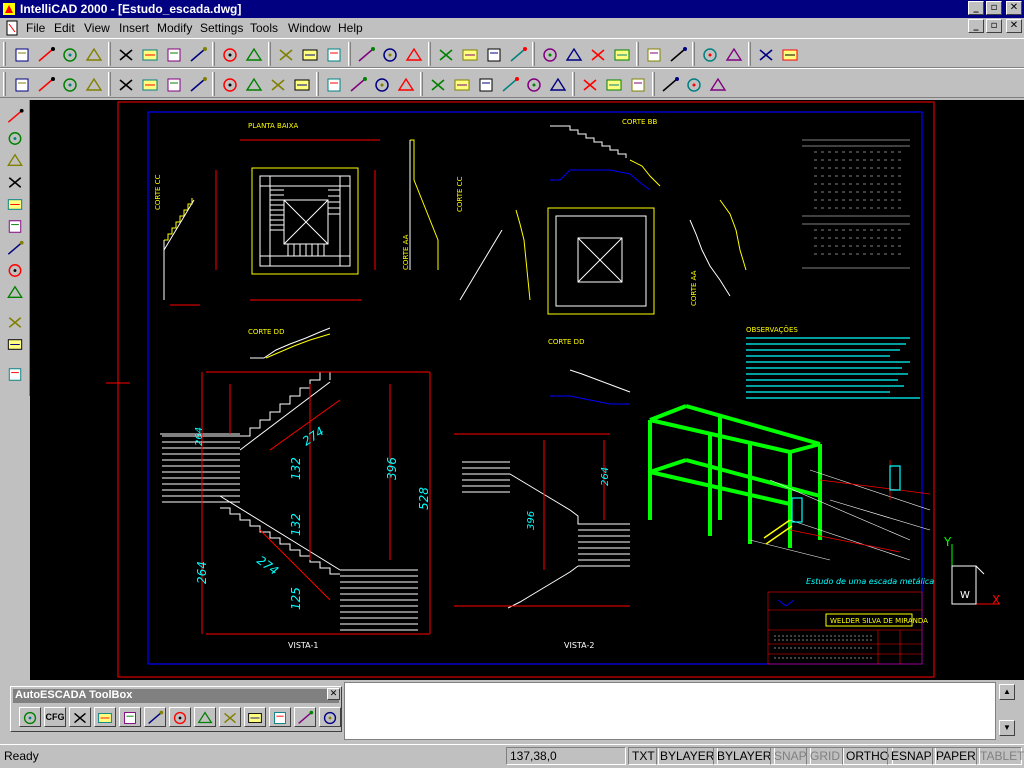  Describe the element at coordinates (155, 717) in the screenshot. I see `stair-flight-icon` at that location.